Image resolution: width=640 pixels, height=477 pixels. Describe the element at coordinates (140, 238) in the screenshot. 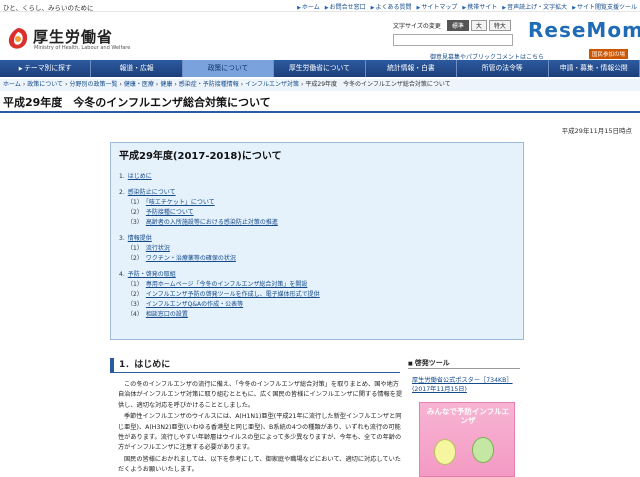

I see `toc-link: 情報提供` at that location.